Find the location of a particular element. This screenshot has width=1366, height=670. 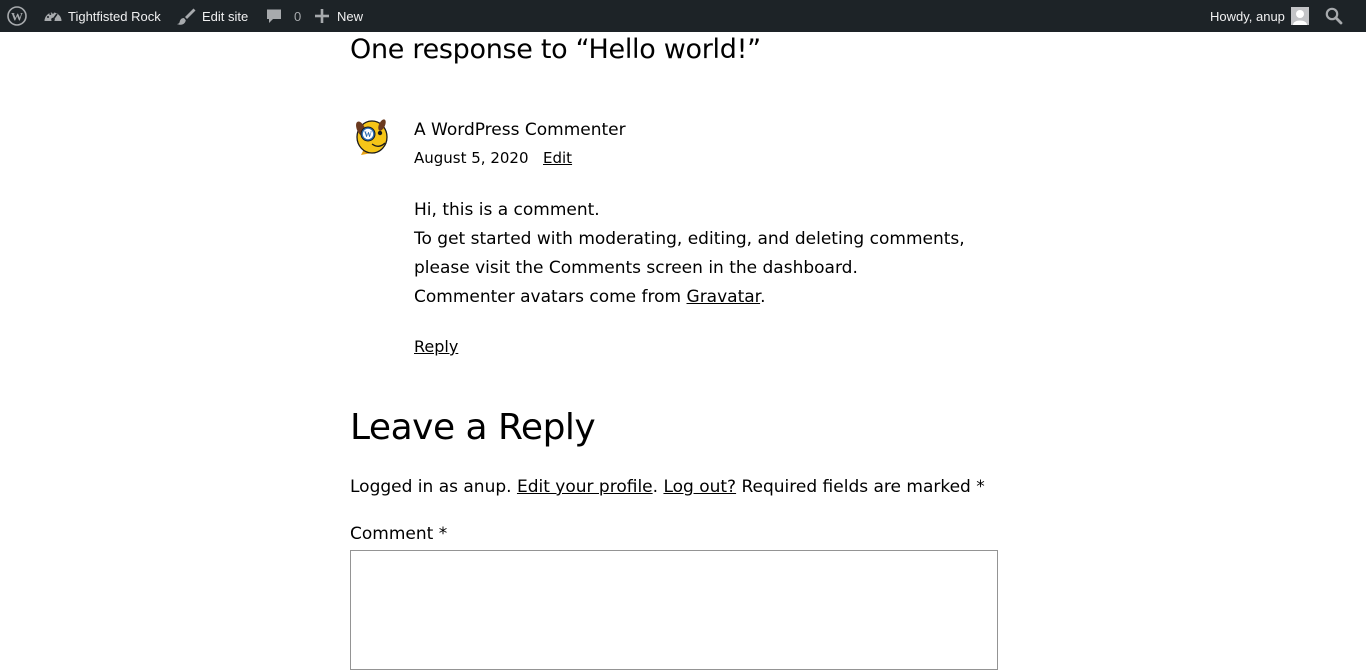

greeting-label: Howdy, anup is located at coordinates (1247, 16).